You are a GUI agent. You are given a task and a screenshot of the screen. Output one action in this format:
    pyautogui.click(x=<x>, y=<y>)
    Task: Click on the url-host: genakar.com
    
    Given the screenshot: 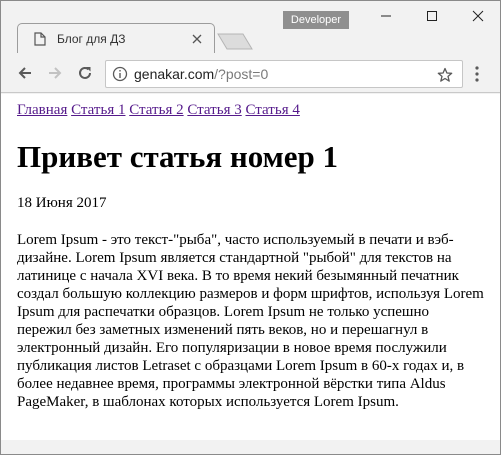 What is the action you would take?
    pyautogui.click(x=174, y=74)
    